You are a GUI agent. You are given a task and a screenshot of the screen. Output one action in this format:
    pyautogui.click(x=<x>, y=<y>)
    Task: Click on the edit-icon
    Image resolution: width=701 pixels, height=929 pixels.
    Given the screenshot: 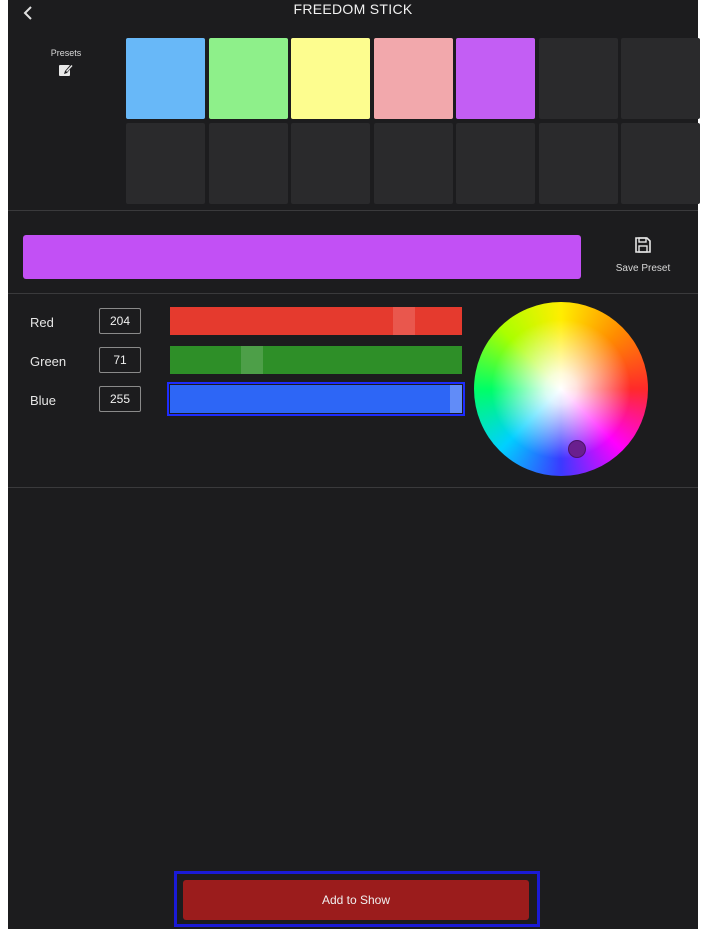 What is the action you would take?
    pyautogui.click(x=66, y=72)
    